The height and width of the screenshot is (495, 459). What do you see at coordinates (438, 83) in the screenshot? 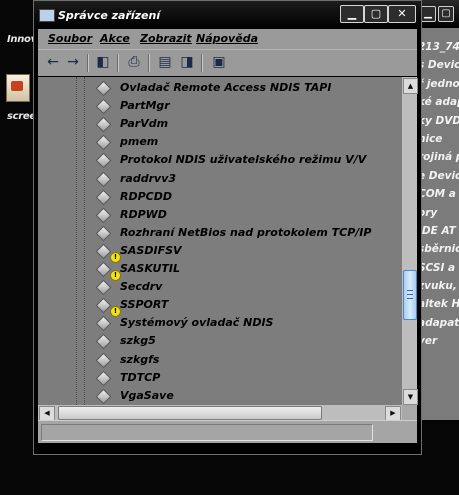
I see `background-window-line: ř jedno` at bounding box center [438, 83].